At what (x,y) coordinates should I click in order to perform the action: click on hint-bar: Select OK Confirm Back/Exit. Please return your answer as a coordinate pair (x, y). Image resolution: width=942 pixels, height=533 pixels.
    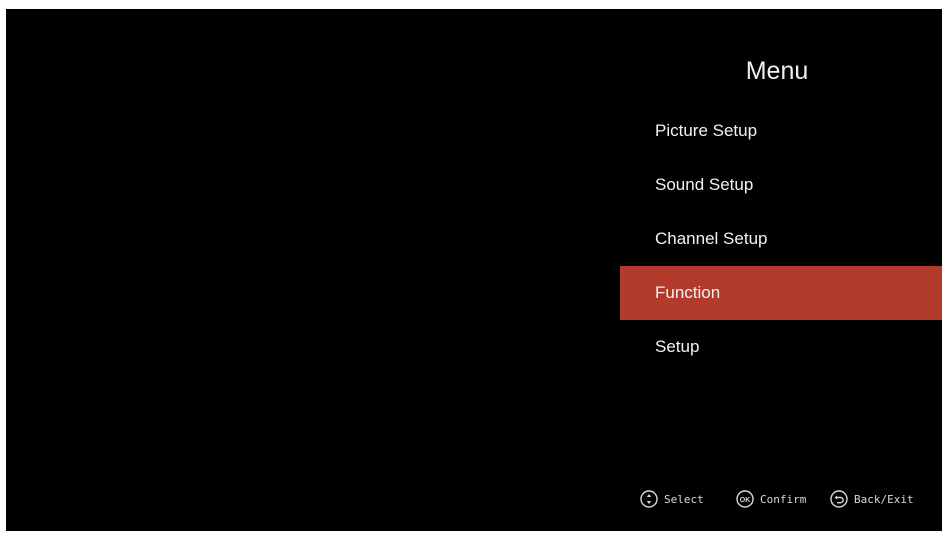
    Looking at the image, I should click on (781, 499).